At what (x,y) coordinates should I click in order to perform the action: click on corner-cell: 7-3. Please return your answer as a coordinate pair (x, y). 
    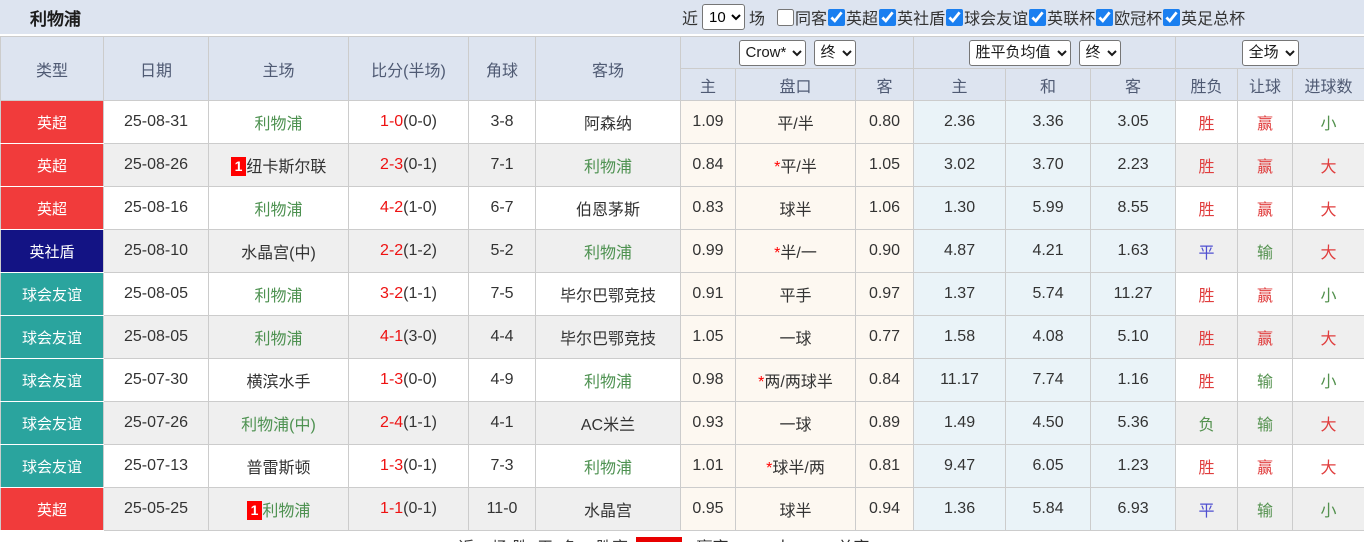
    Looking at the image, I should click on (502, 466).